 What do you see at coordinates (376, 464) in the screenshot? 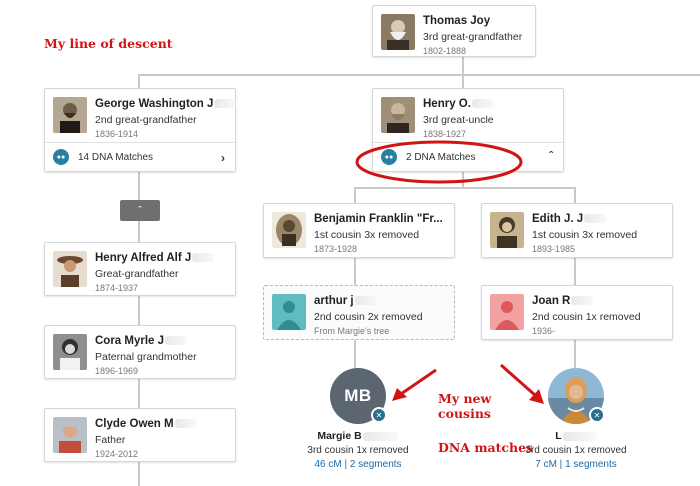
I see `match-segments-link: 2 segments` at bounding box center [376, 464].